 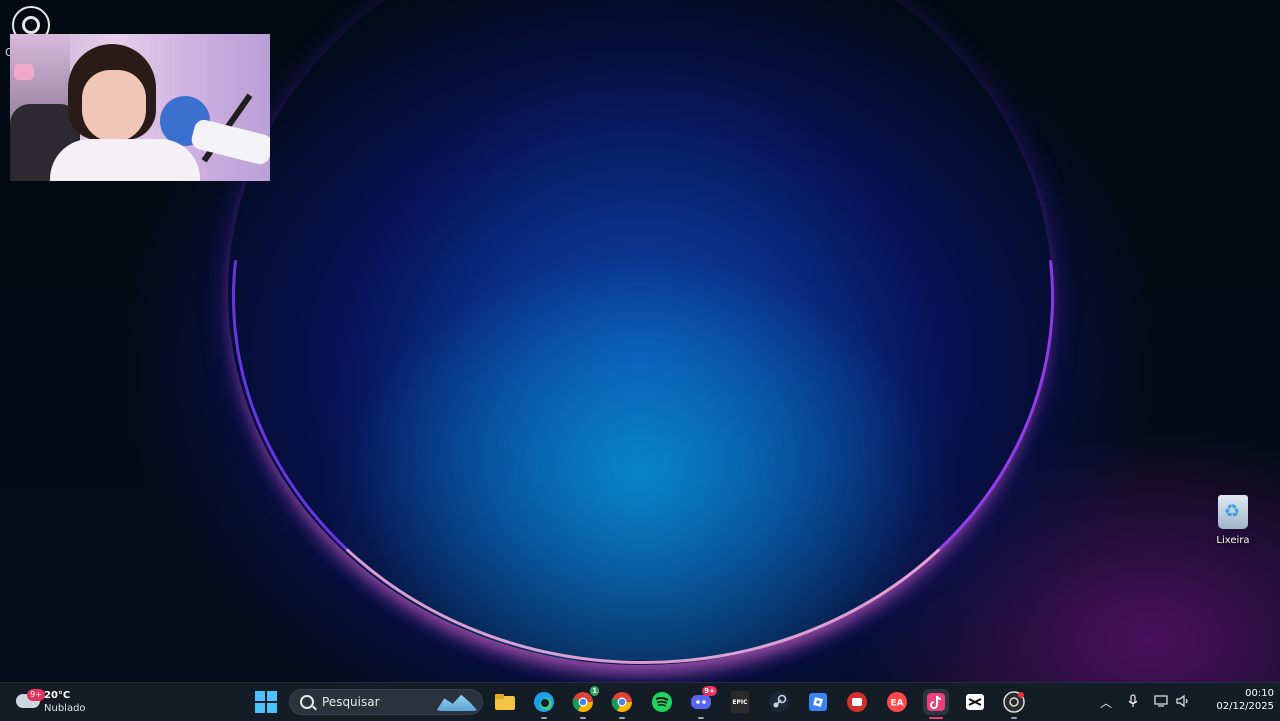 I want to click on clock-time: 00:10, so click(x=1259, y=693).